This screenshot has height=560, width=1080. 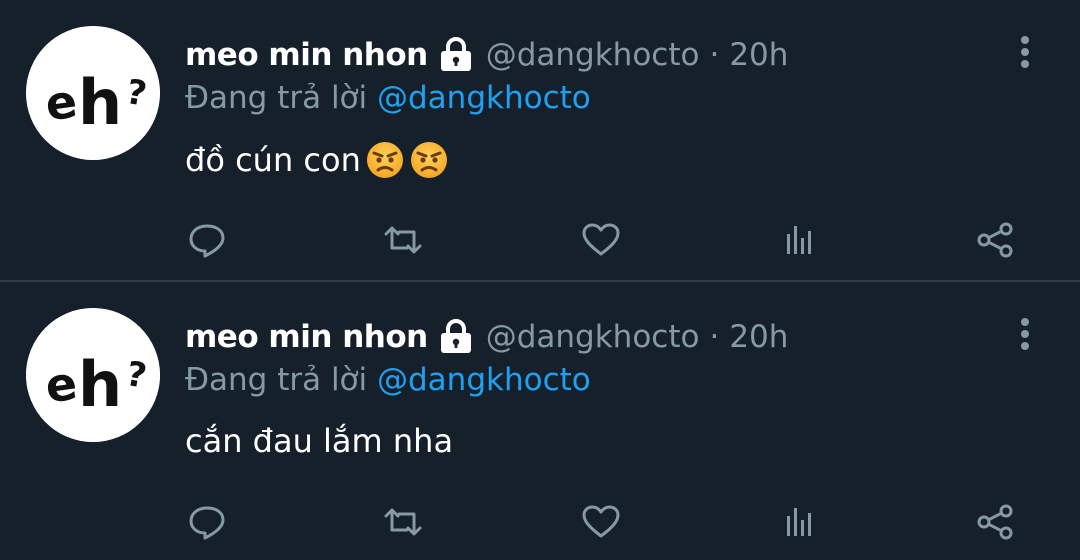 I want to click on tweet-text-content: đồ cún con, so click(x=273, y=160).